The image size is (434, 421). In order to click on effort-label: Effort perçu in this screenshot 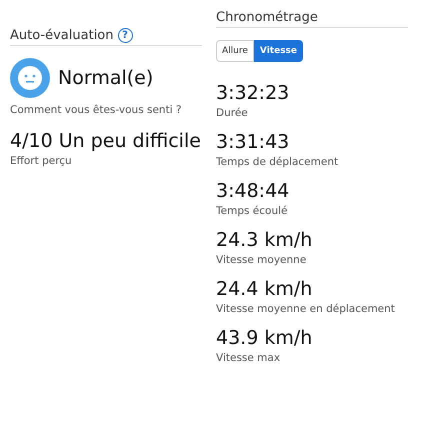, I will do `click(41, 161)`.